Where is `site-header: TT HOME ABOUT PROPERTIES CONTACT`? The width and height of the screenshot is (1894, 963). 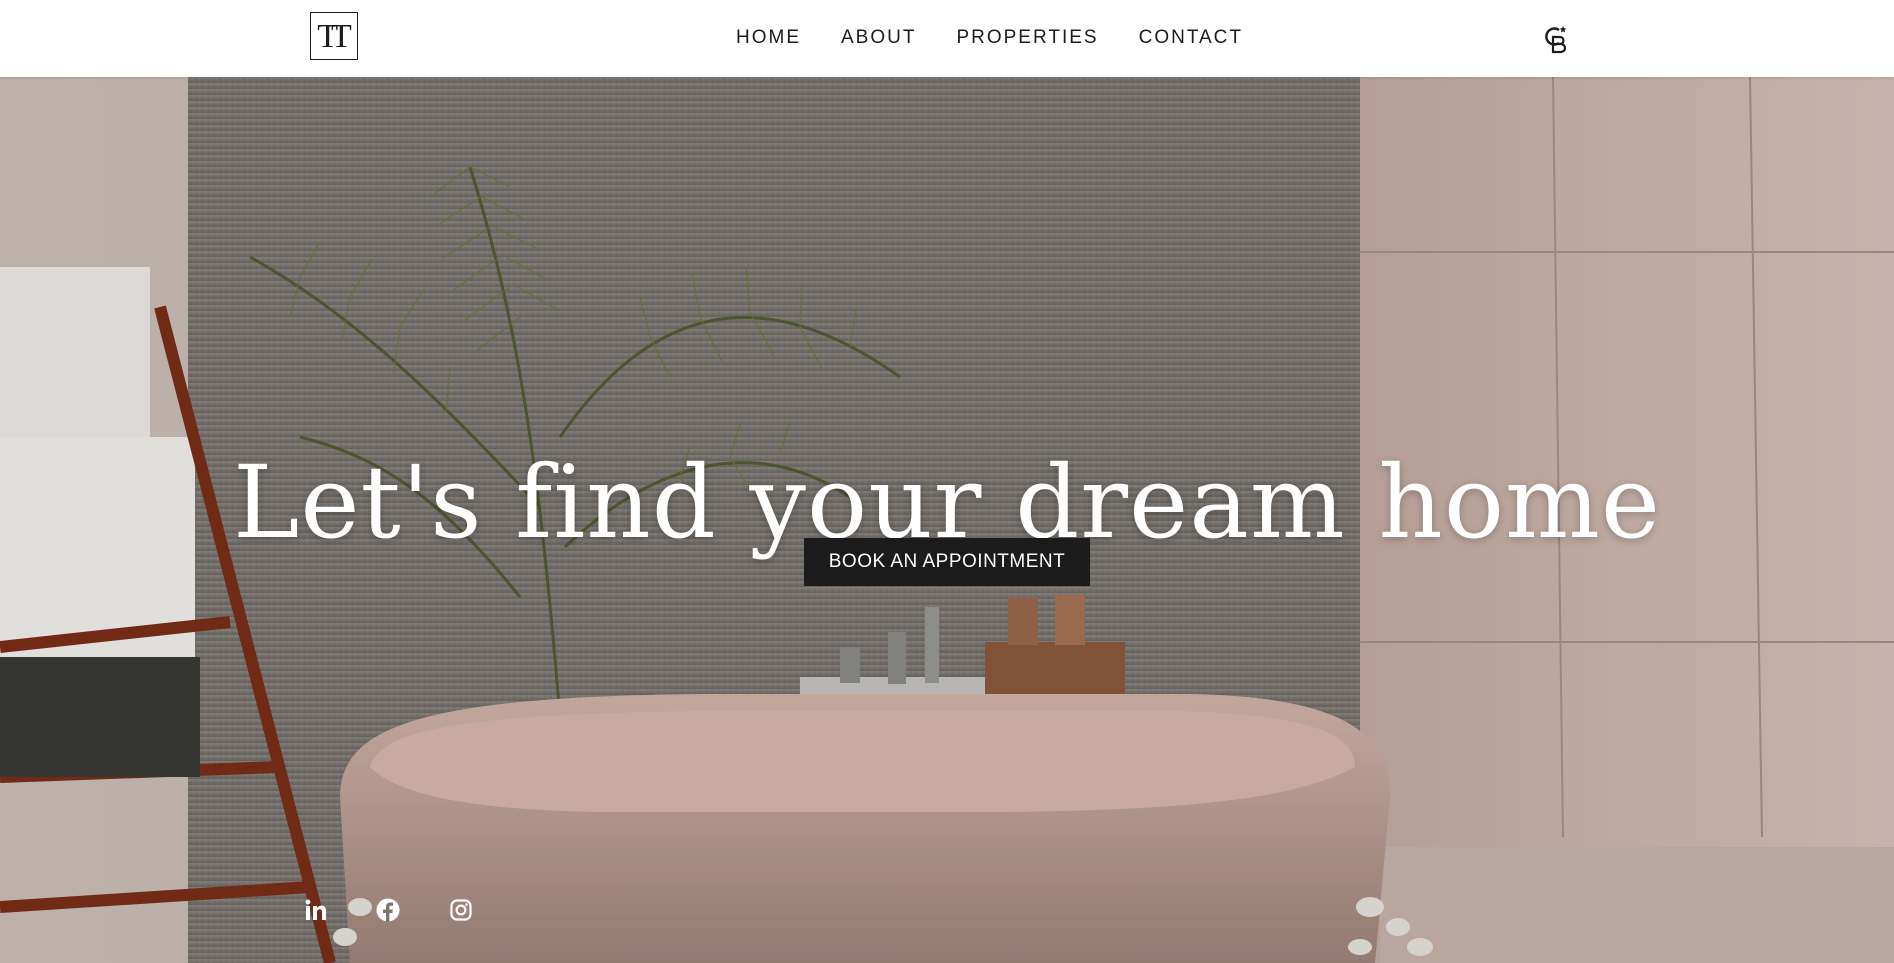 site-header: TT HOME ABOUT PROPERTIES CONTACT is located at coordinates (947, 38).